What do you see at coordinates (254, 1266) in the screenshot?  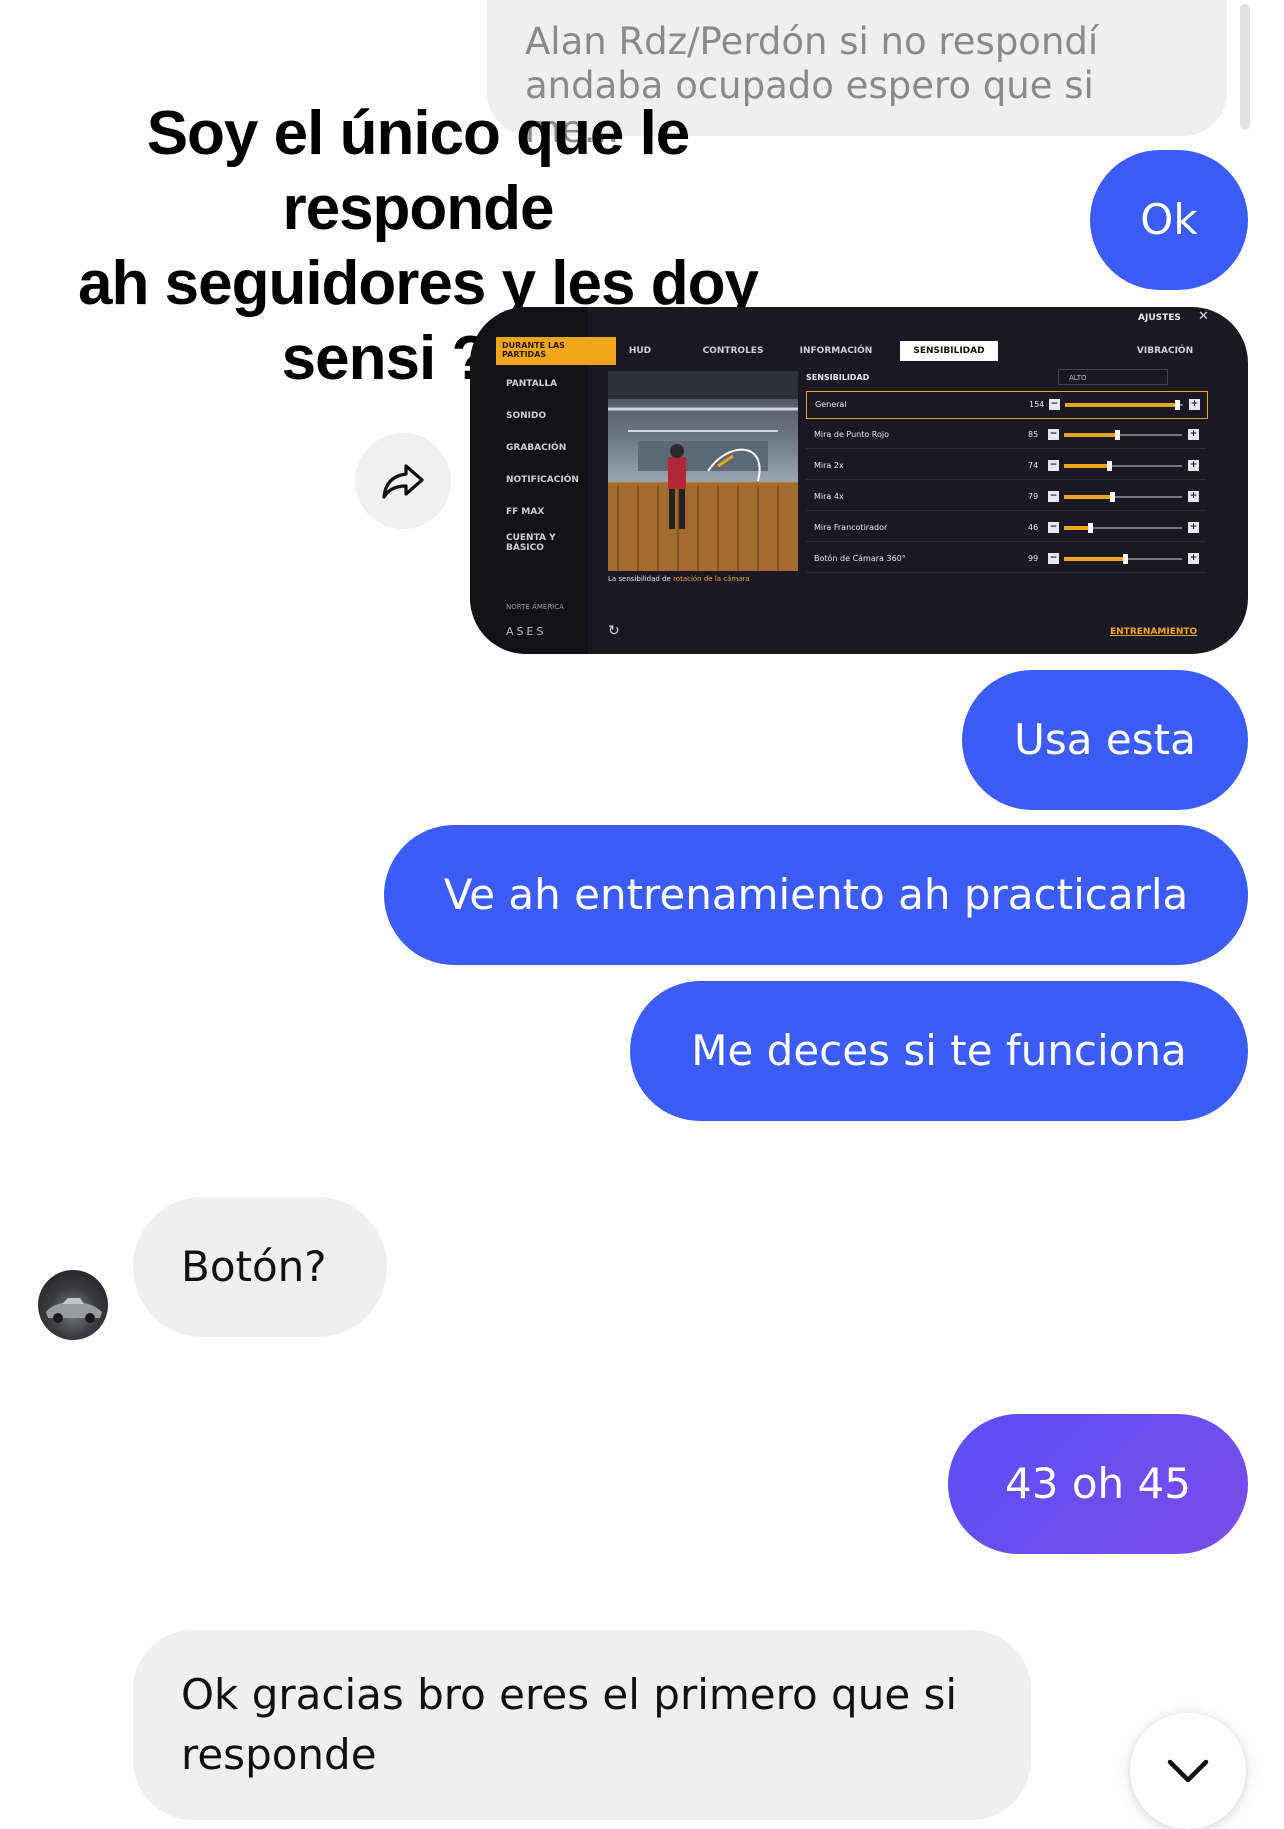 I see `message-boton-text: Botón?` at bounding box center [254, 1266].